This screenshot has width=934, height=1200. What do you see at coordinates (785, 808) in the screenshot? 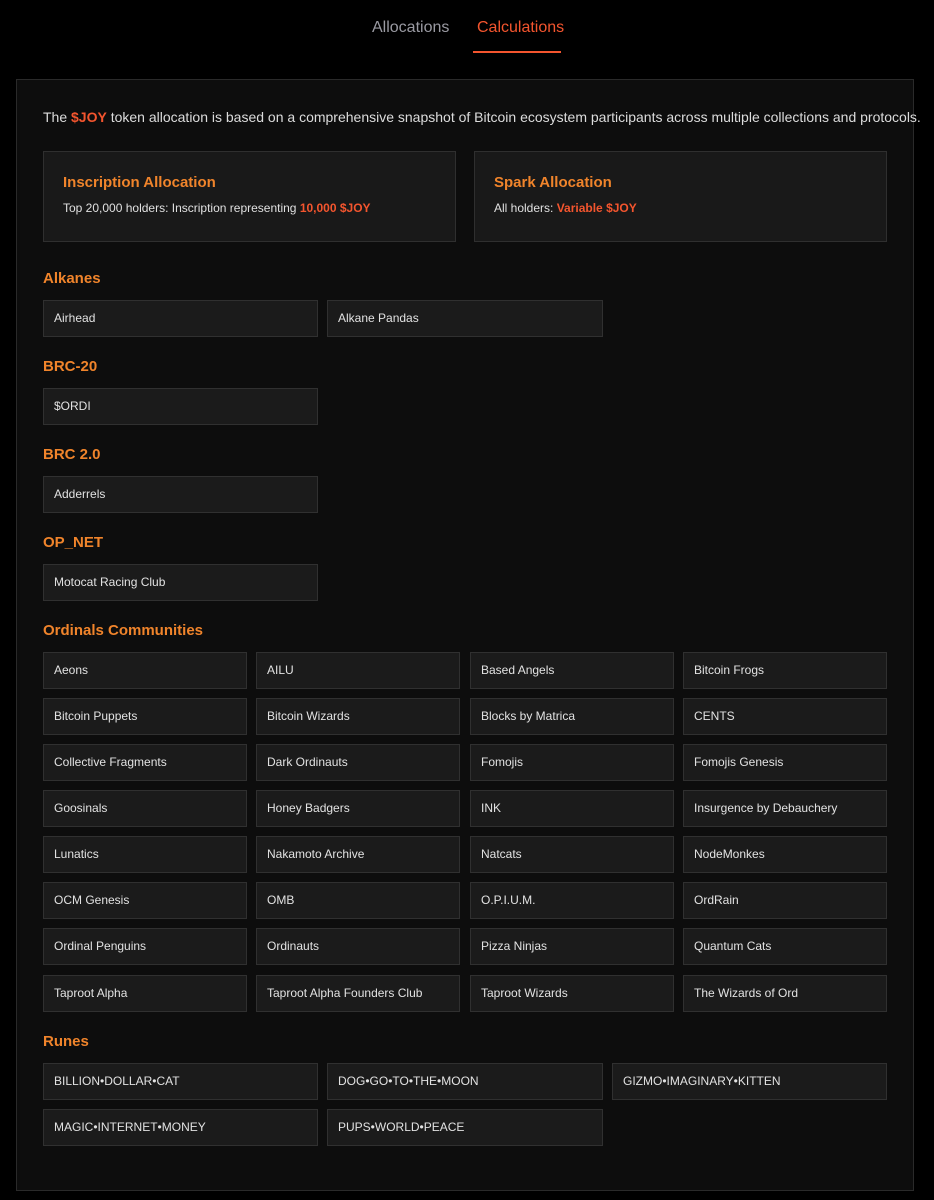
I see `list-item: Insurgence by Debauchery` at bounding box center [785, 808].